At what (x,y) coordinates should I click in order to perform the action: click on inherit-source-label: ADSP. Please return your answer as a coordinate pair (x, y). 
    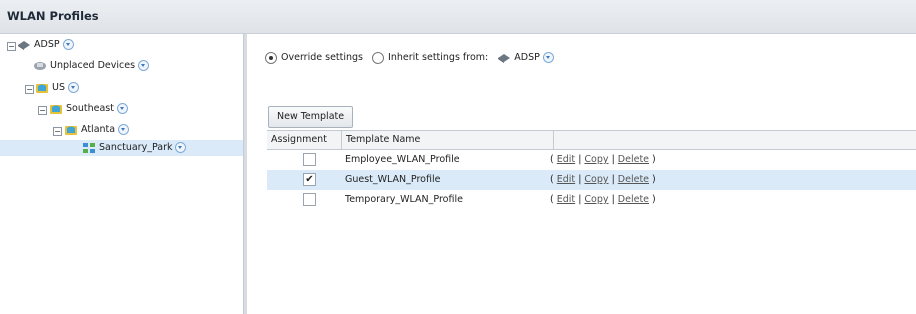
    Looking at the image, I should click on (527, 57).